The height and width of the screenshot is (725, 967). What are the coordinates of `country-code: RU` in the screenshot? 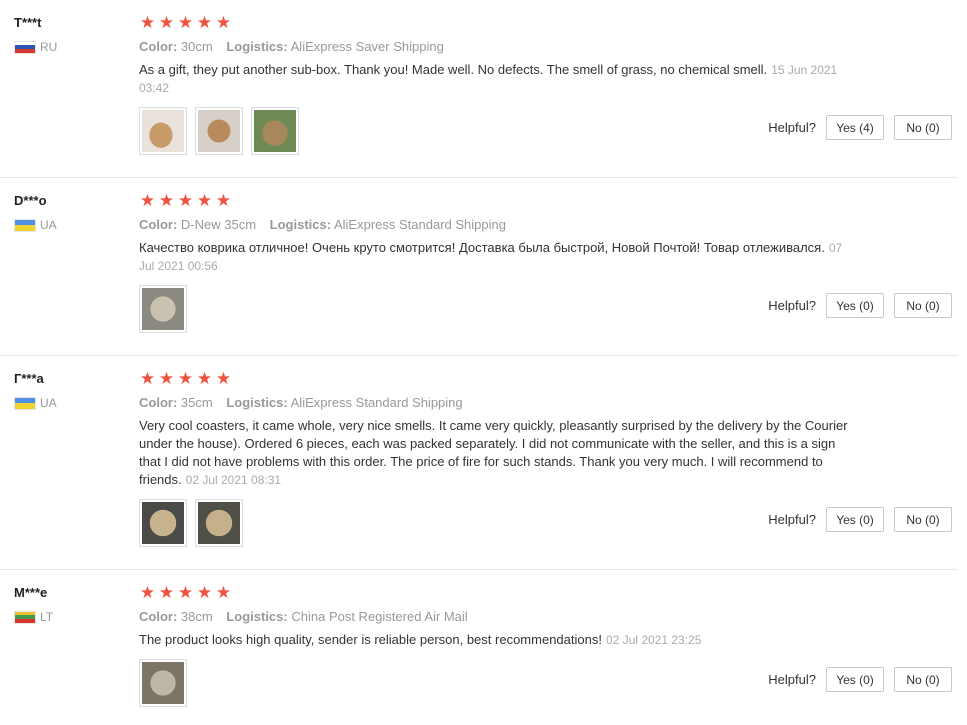 It's located at (49, 47).